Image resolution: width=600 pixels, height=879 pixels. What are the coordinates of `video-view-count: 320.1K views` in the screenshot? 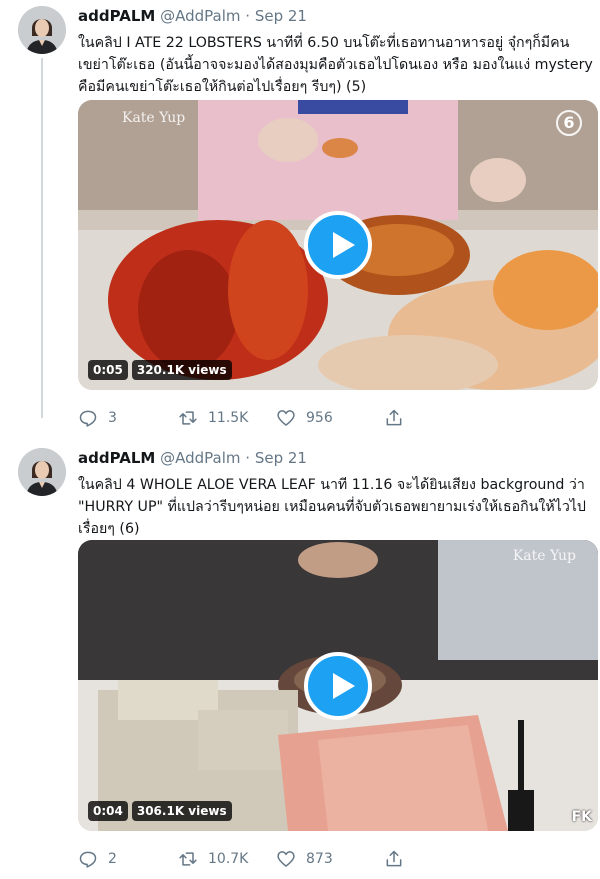 It's located at (181, 370).